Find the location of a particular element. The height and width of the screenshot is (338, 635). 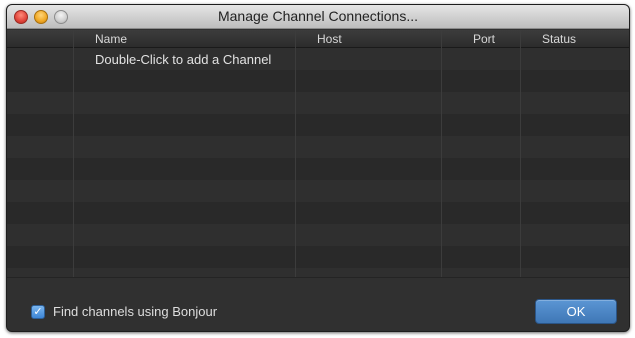

bonjour-checkbox-label: Find channels using Bonjour is located at coordinates (135, 311).